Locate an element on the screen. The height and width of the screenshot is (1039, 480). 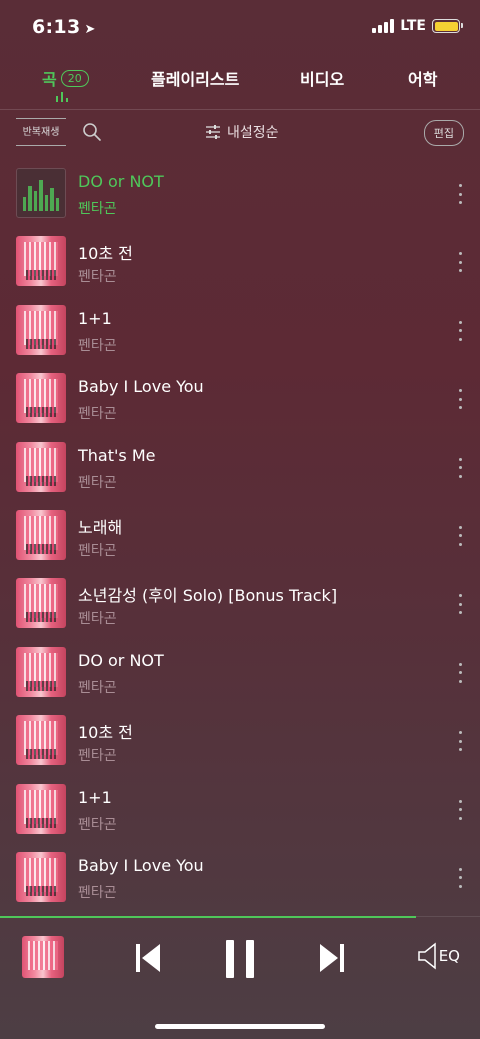
eq-button: EQ is located at coordinates (438, 956).